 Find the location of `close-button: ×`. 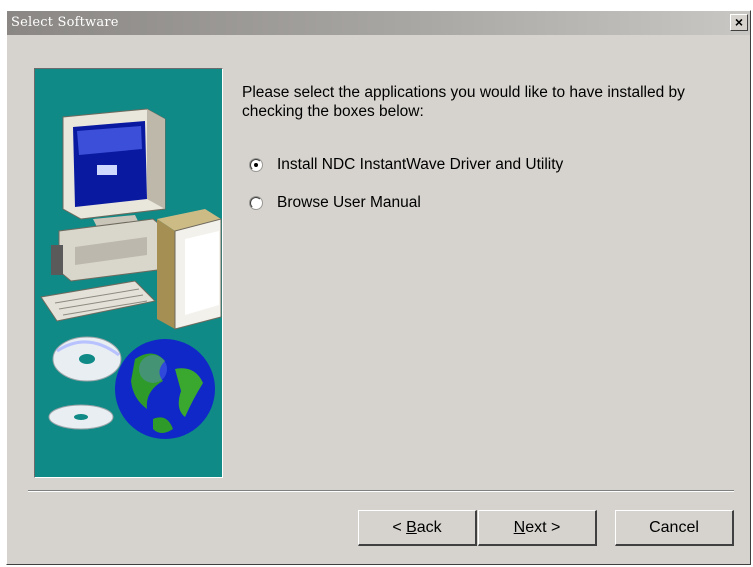

close-button: × is located at coordinates (739, 22).